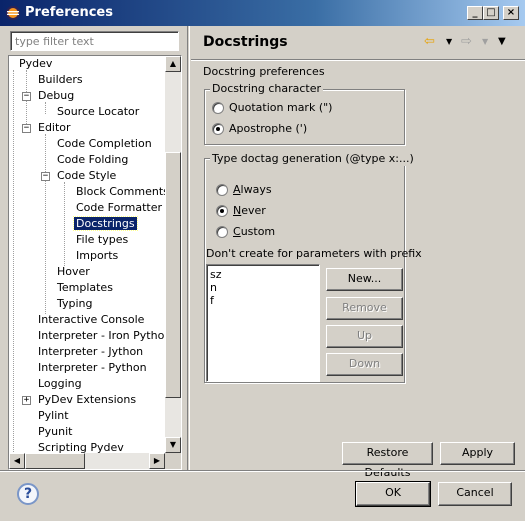 Image resolution: width=525 pixels, height=521 pixels. Describe the element at coordinates (92, 160) in the screenshot. I see `tree-item-code-folding: Code Folding` at that location.